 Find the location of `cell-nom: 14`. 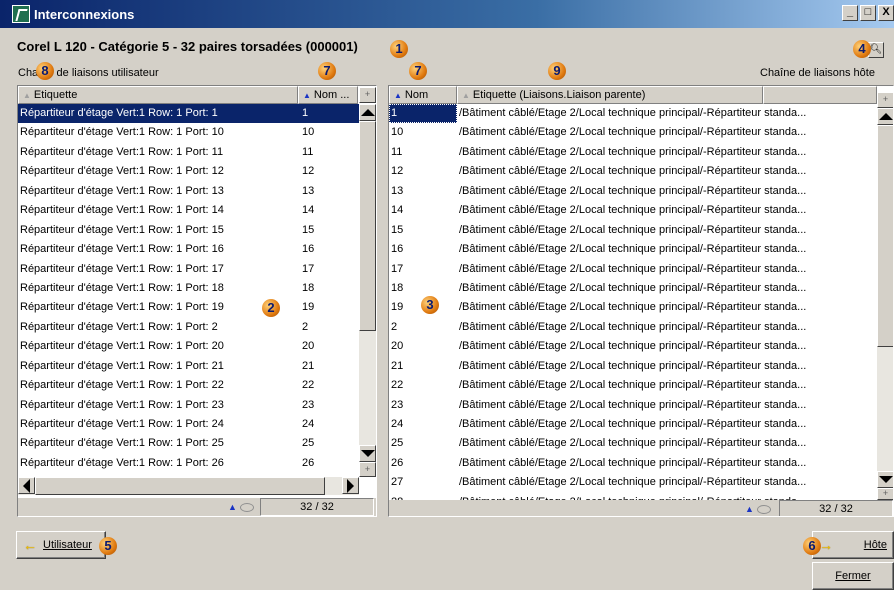

cell-nom: 14 is located at coordinates (397, 210).